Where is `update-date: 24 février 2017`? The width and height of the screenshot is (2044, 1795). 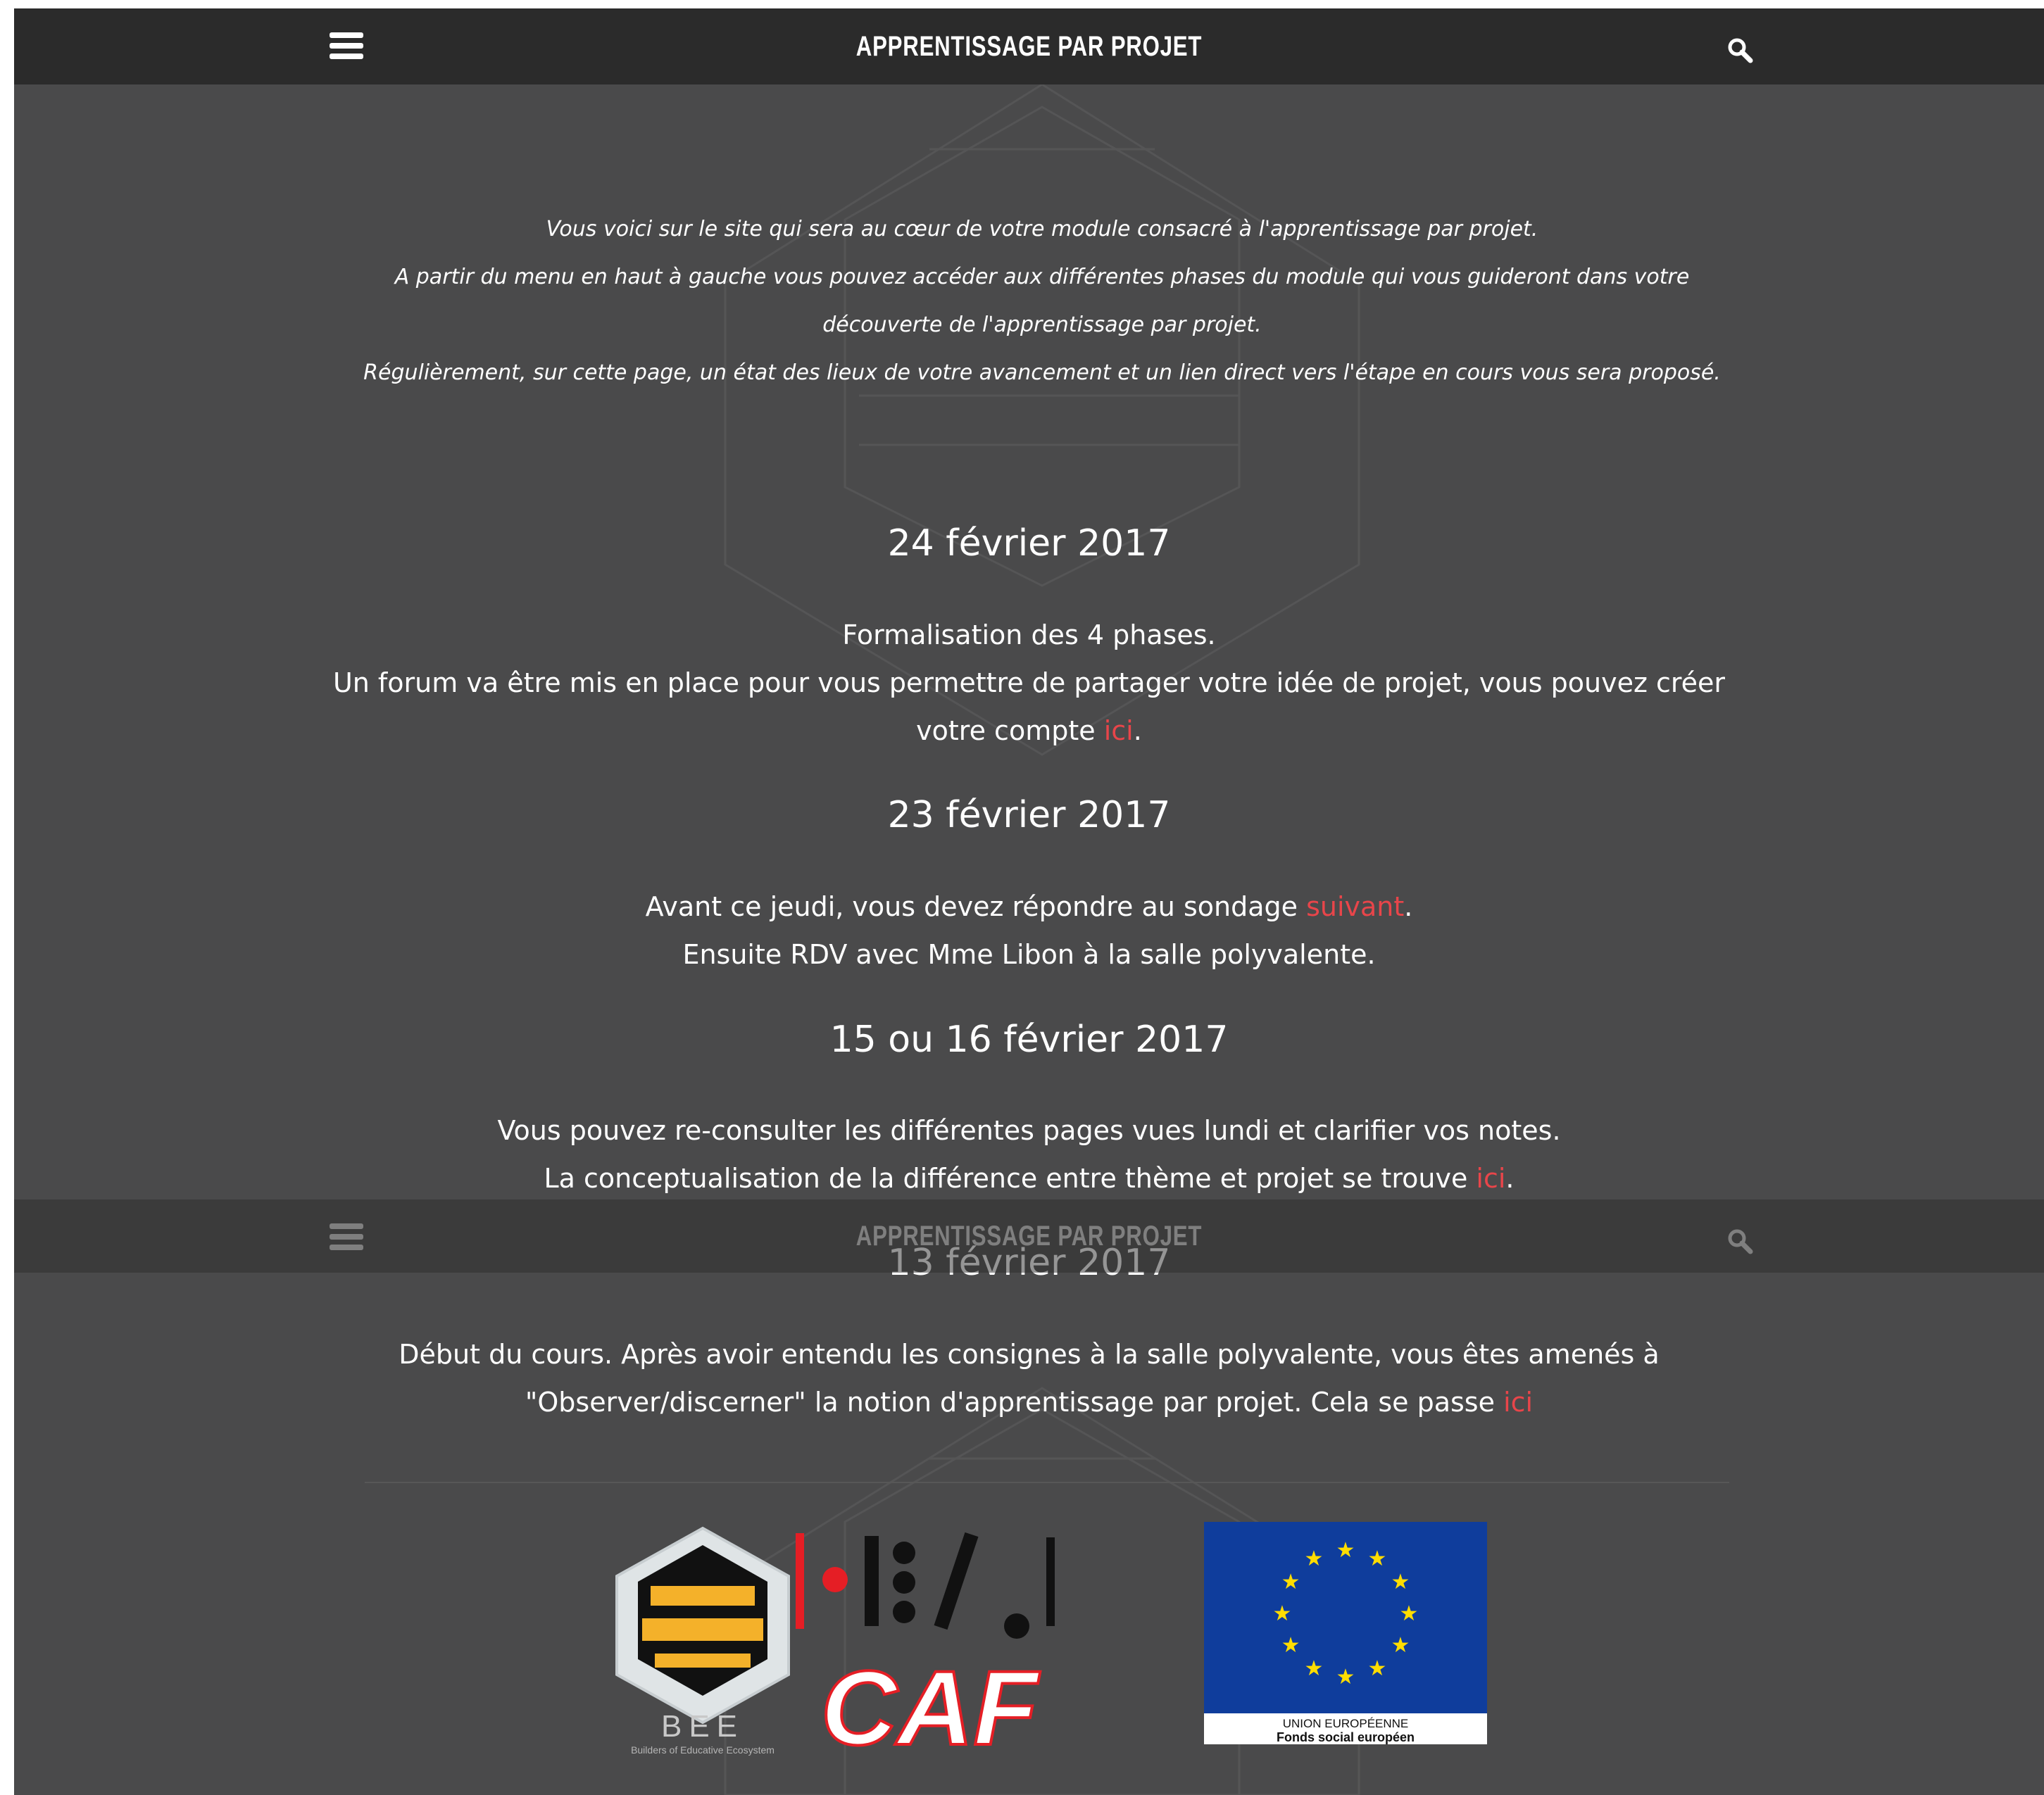 update-date: 24 février 2017 is located at coordinates (1029, 544).